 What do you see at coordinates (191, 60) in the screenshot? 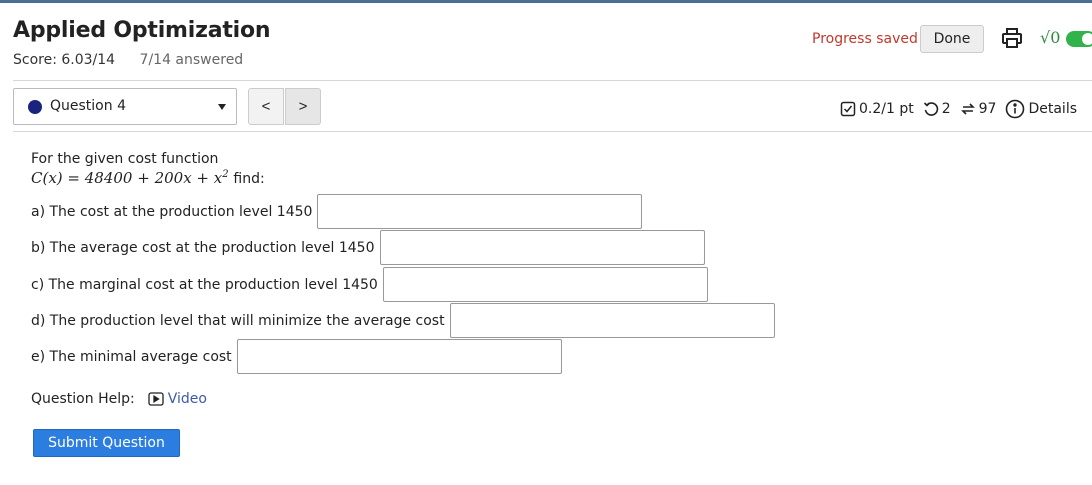
I see `answered-count: 7/14 answered` at bounding box center [191, 60].